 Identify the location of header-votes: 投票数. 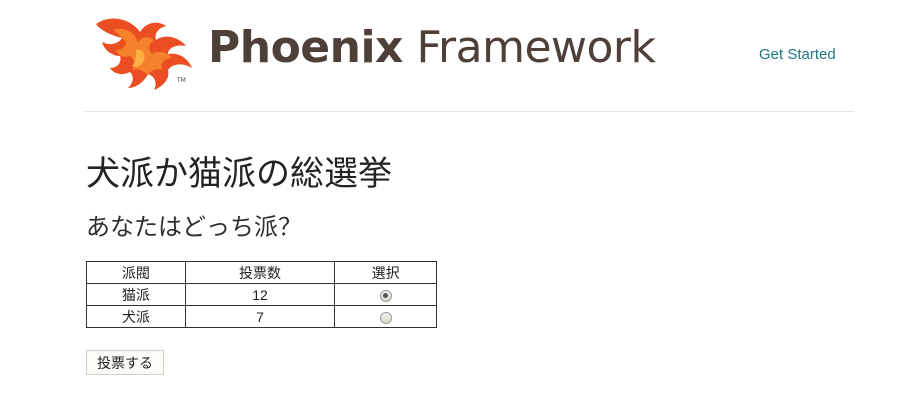
(260, 272).